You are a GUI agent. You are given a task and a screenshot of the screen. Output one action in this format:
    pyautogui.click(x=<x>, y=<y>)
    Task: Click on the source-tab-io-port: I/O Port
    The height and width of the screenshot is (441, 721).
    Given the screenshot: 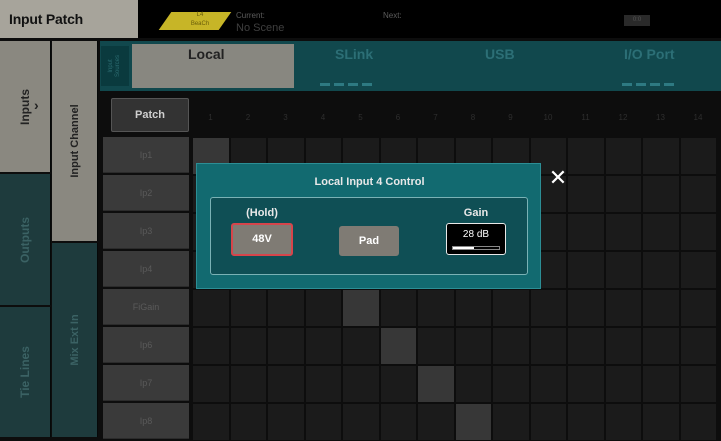 What is the action you would take?
    pyautogui.click(x=649, y=54)
    